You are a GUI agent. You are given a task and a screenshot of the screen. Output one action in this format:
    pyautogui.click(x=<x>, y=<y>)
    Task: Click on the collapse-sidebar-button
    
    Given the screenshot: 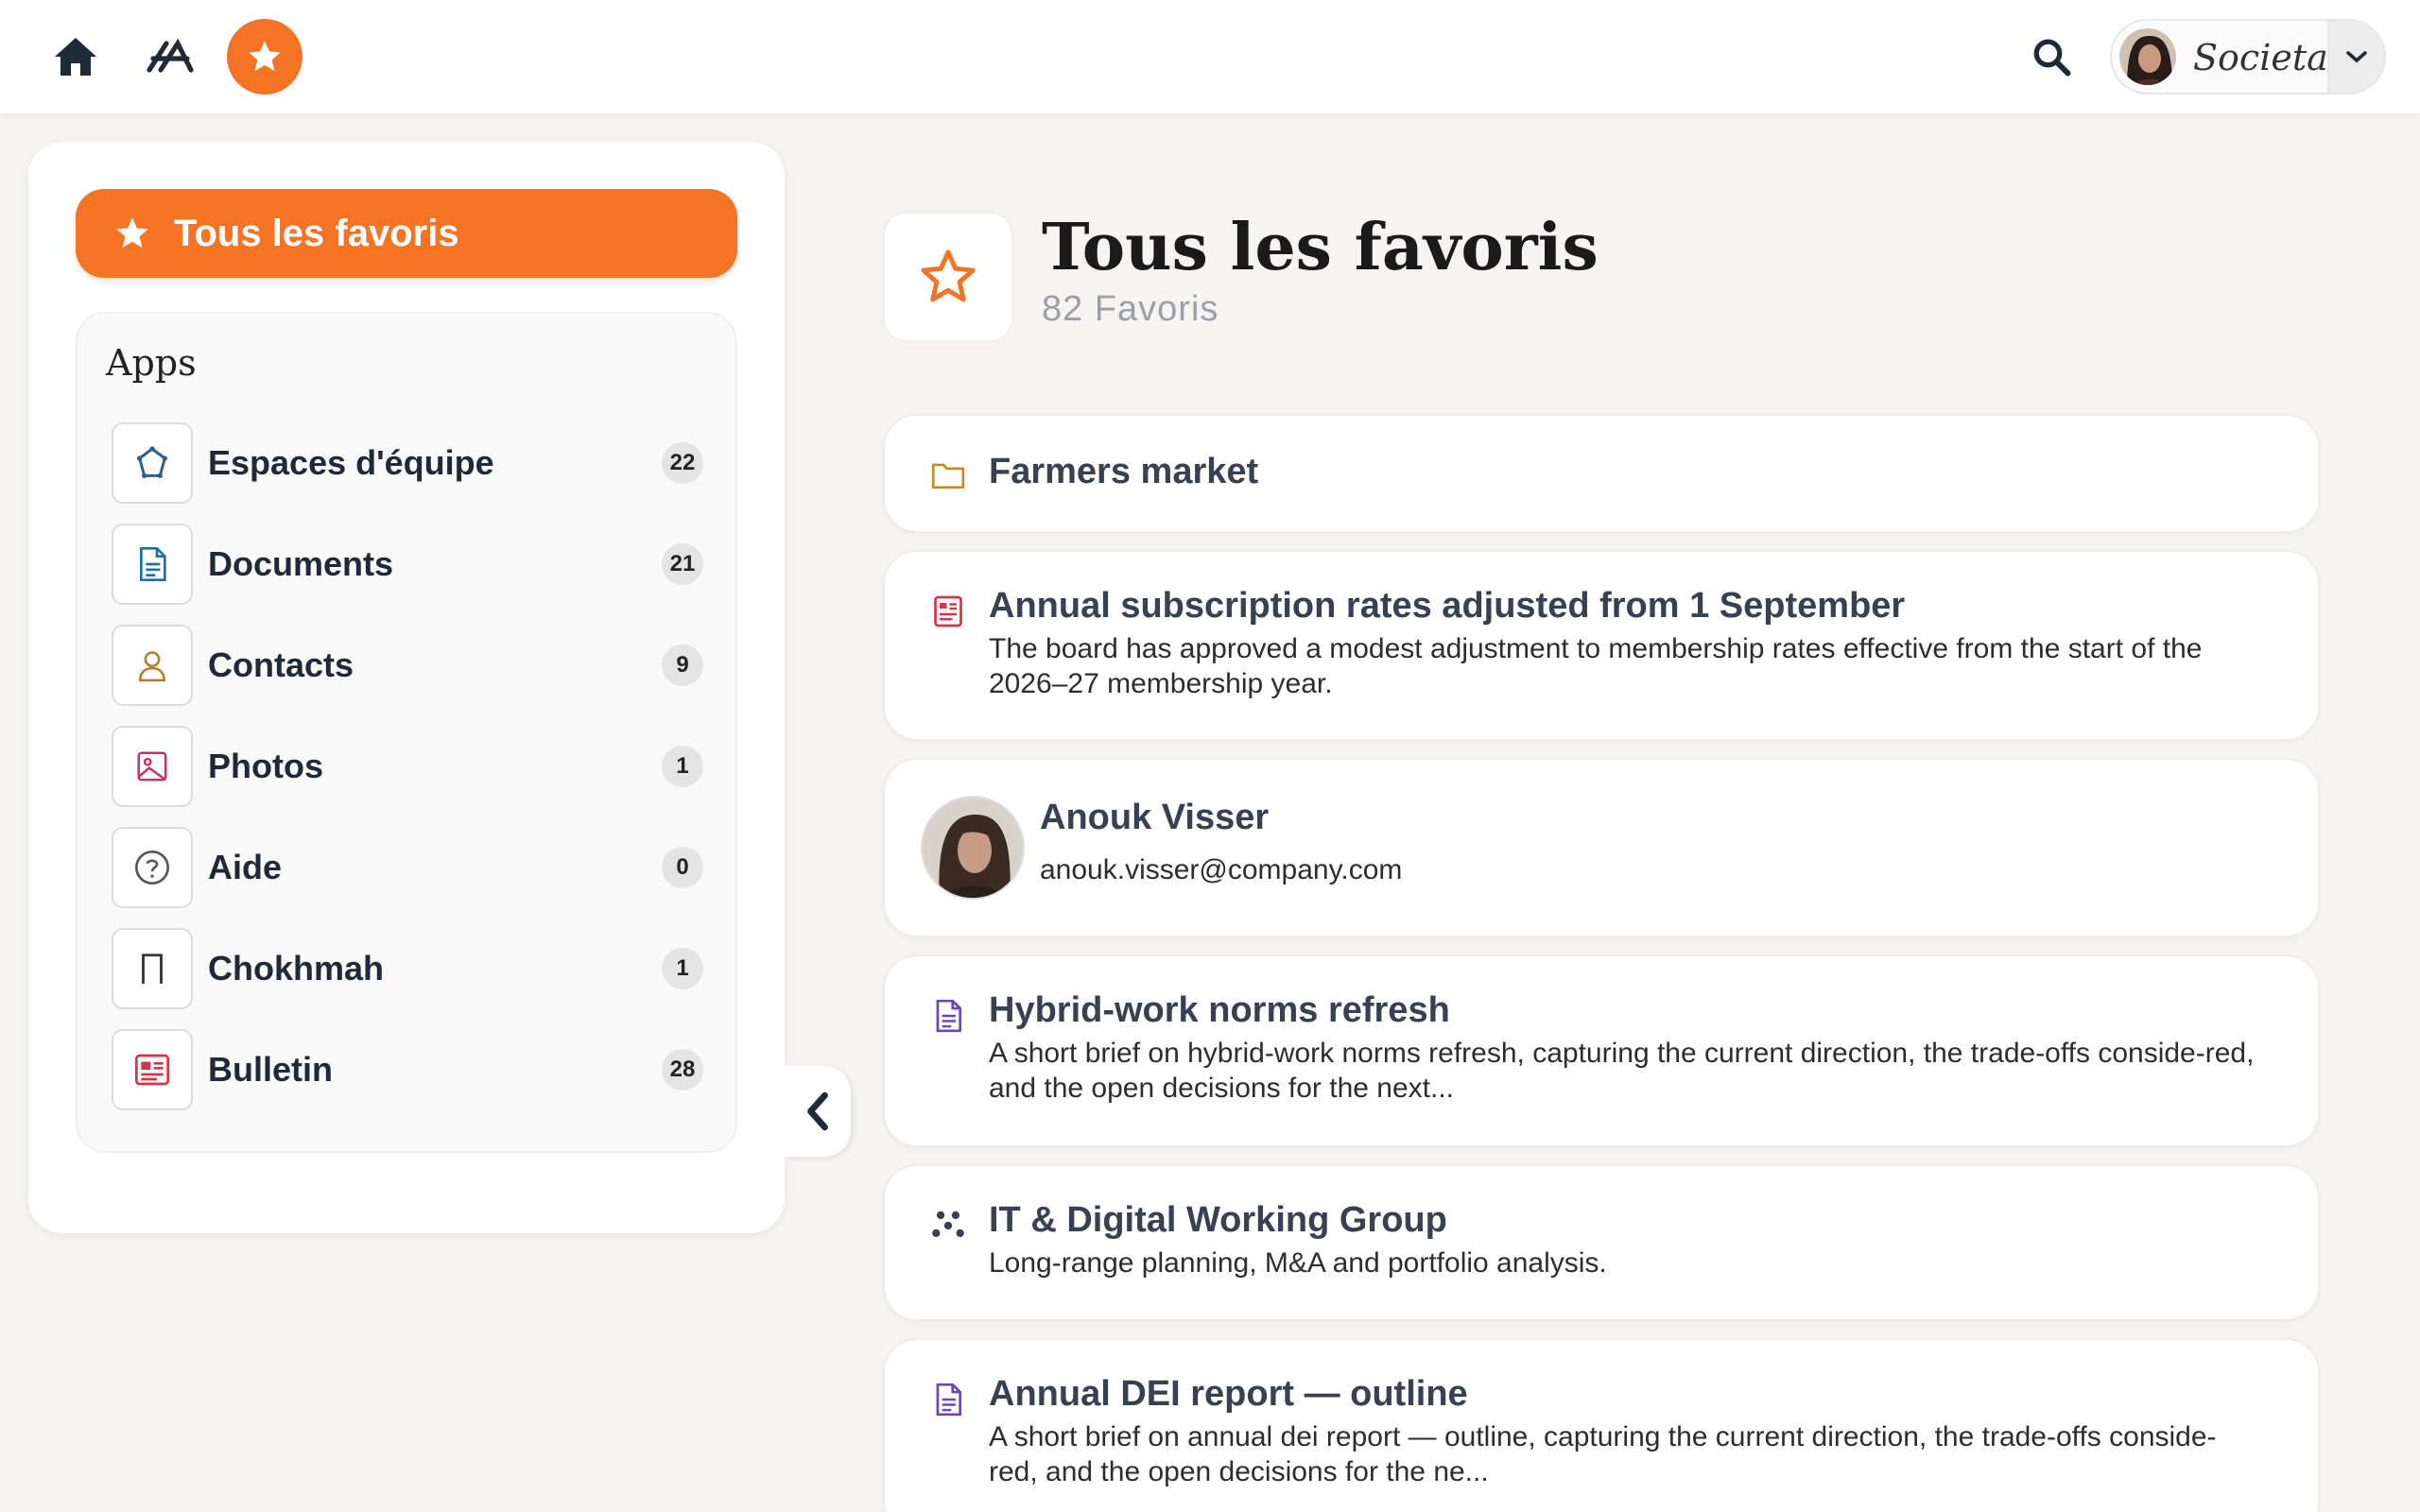 What is the action you would take?
    pyautogui.click(x=818, y=1111)
    